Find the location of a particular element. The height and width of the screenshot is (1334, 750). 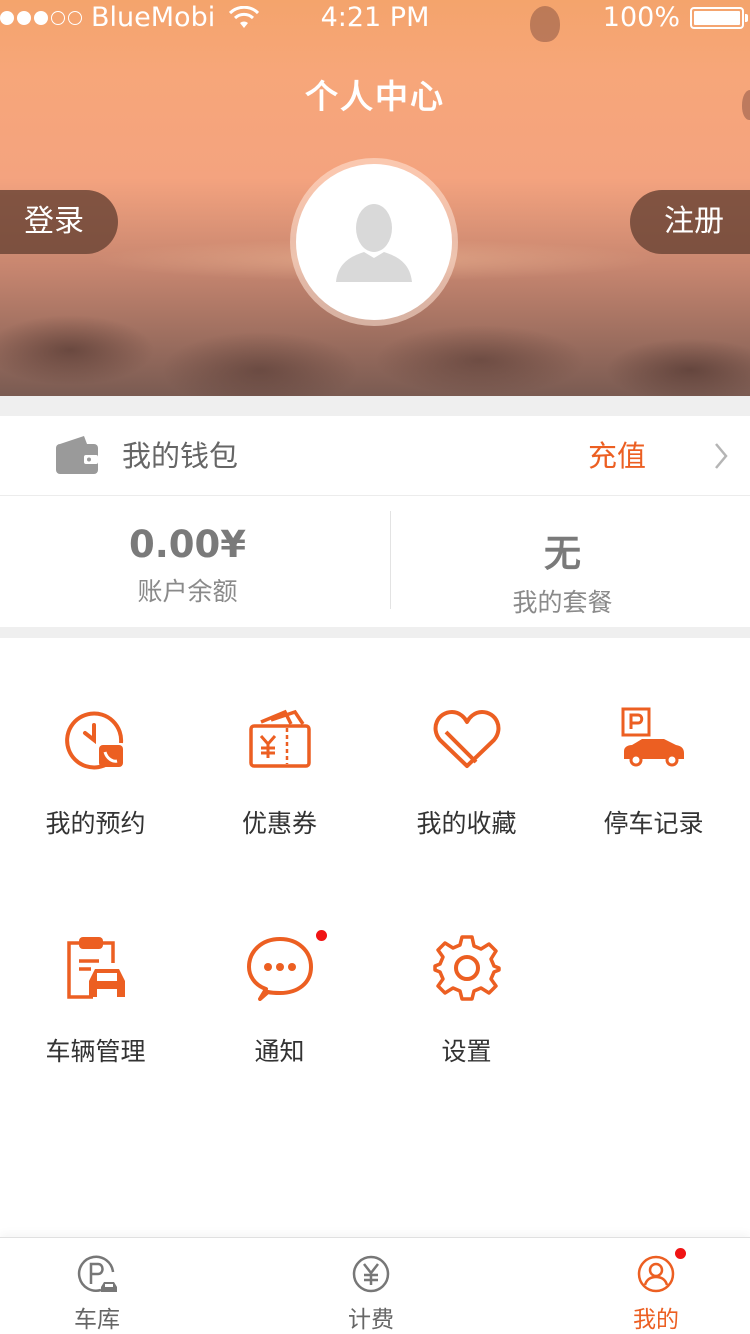

tab-billing: 计费 is located at coordinates (371, 1286).